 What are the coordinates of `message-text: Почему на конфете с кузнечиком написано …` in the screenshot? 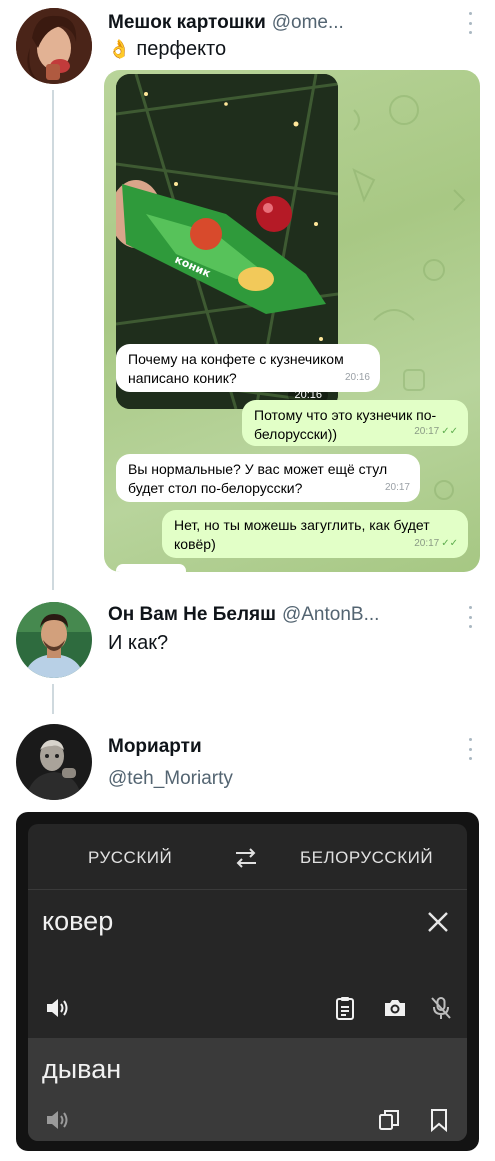 It's located at (236, 368).